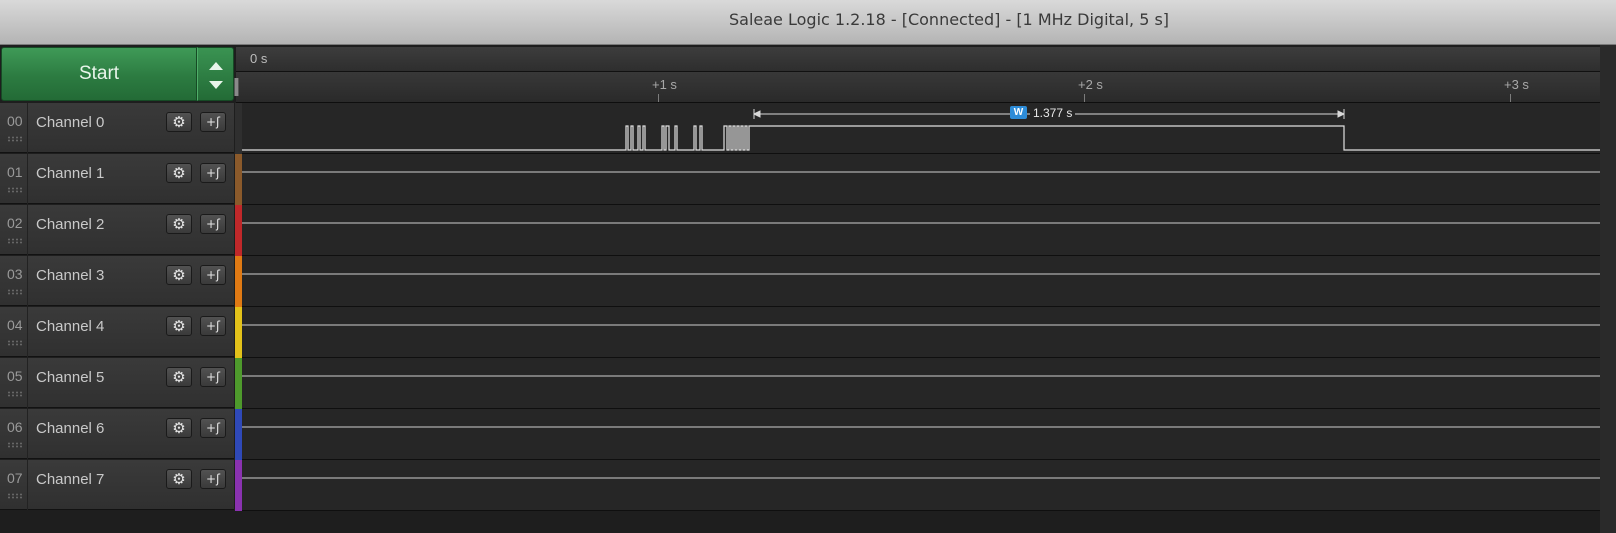  Describe the element at coordinates (925, 87) in the screenshot. I see `timeline-ruler: +1 s +2 s +3 s` at that location.